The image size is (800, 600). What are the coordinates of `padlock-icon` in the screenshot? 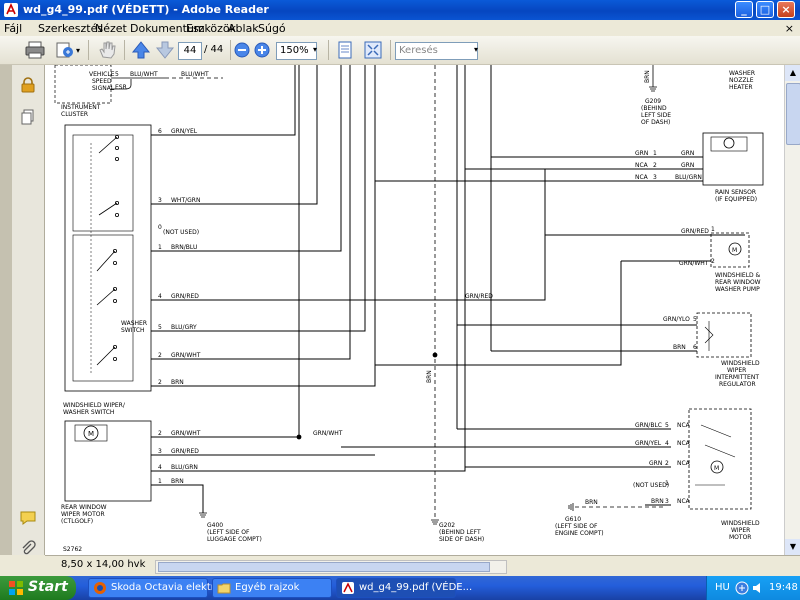 It's located at (28, 85).